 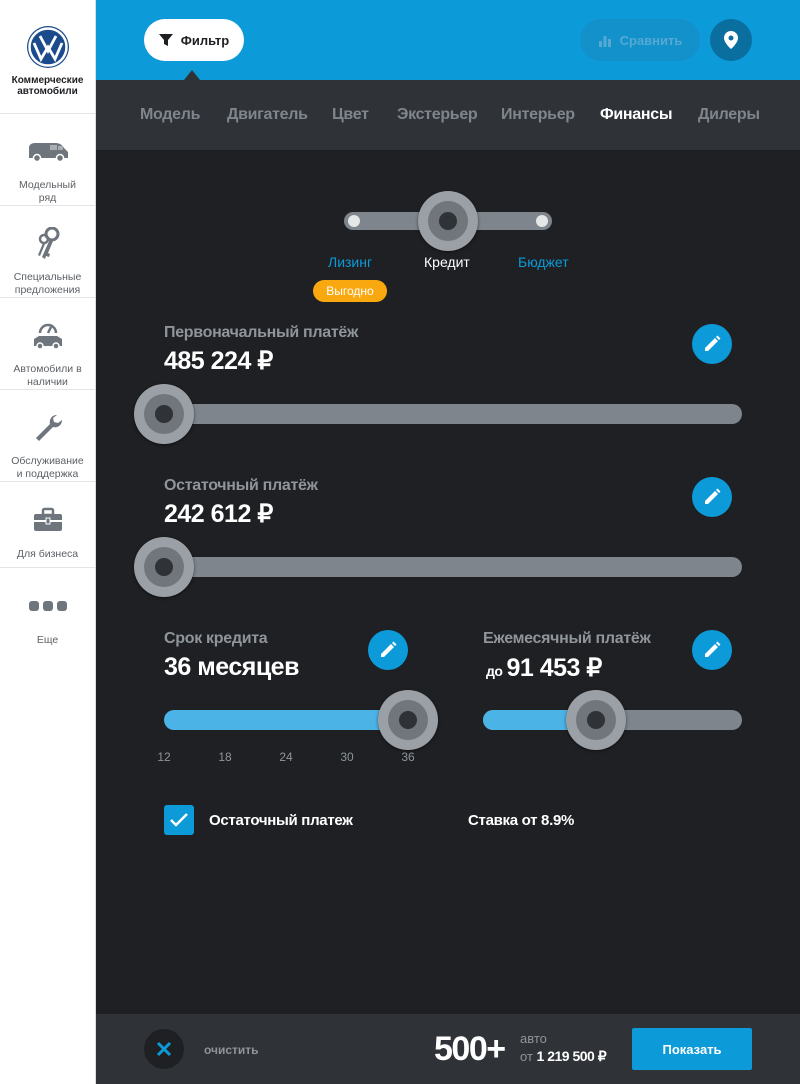 I want to click on tab-color: Цвет, so click(x=350, y=115).